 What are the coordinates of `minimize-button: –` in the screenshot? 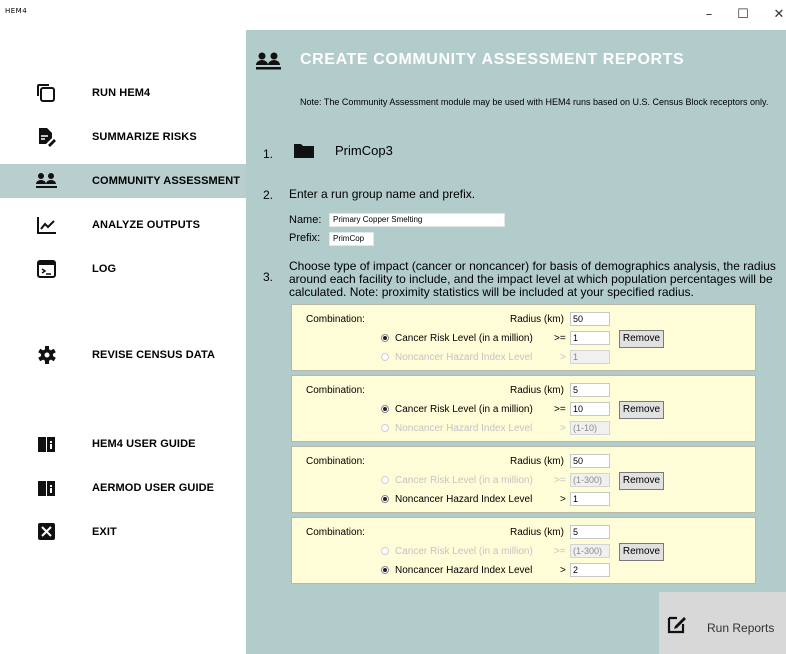 It's located at (709, 15).